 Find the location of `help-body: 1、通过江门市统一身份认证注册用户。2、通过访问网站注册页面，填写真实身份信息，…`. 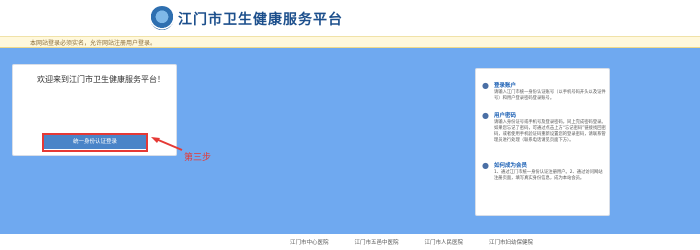

help-body: 1、通过江门市统一身份认证注册用户。2、通过访问网站注册页面，填写真实身份信息，… is located at coordinates (548, 175).